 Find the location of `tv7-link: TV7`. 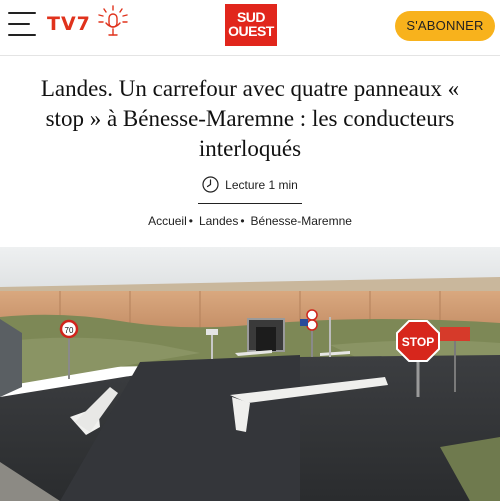

tv7-link: TV7 is located at coordinates (69, 24).